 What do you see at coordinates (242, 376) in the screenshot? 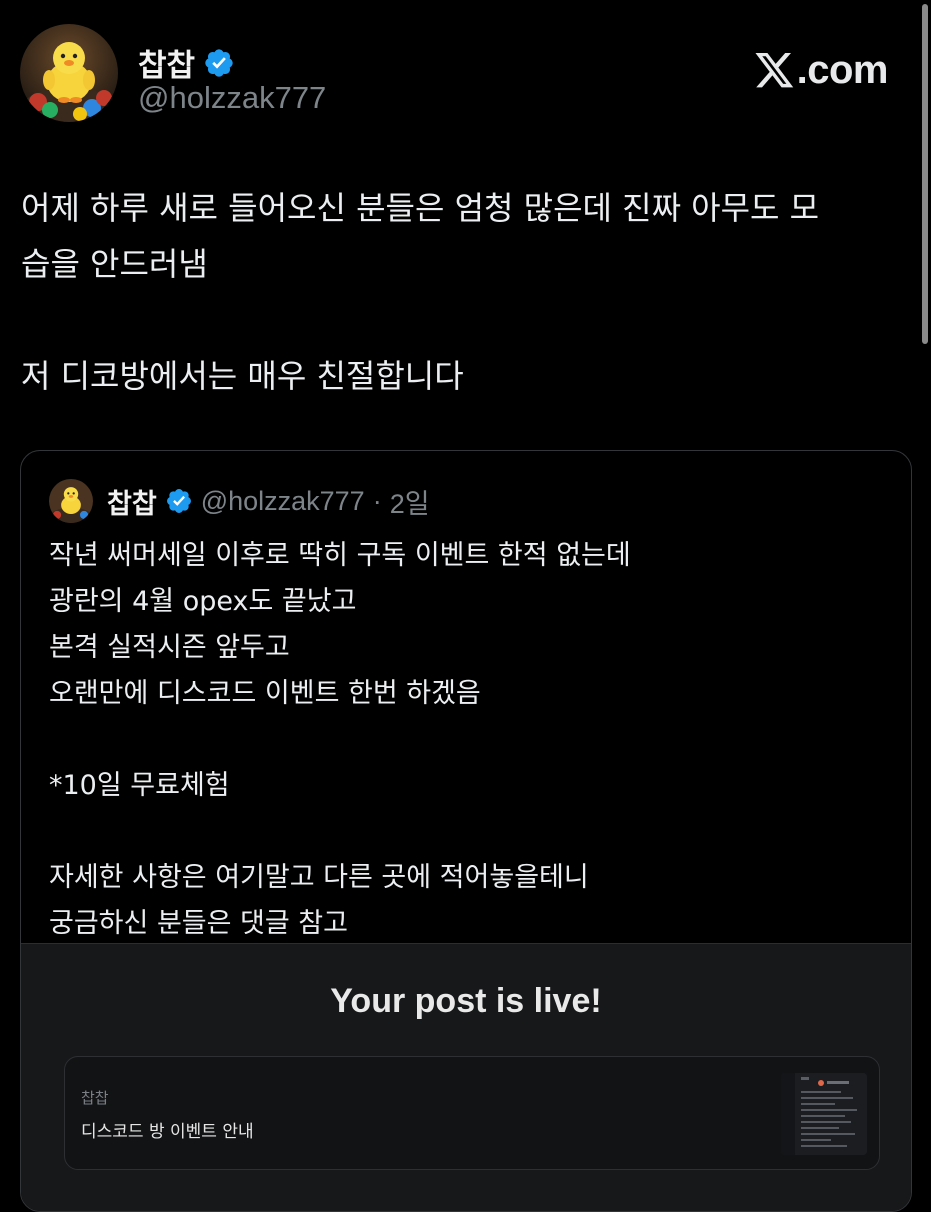
I see `post-line: 저 디코방에서는 매우 친절합니다` at bounding box center [242, 376].